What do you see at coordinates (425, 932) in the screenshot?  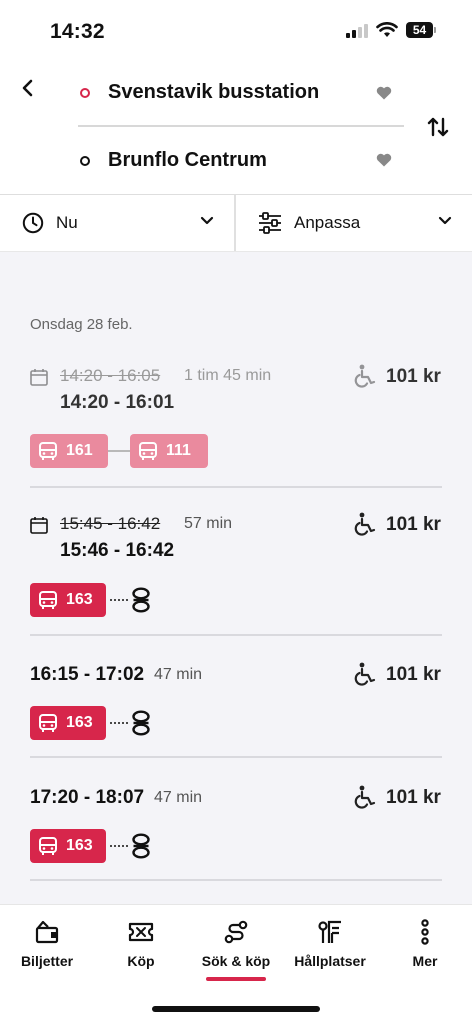 I see `more-vertical-icon` at bounding box center [425, 932].